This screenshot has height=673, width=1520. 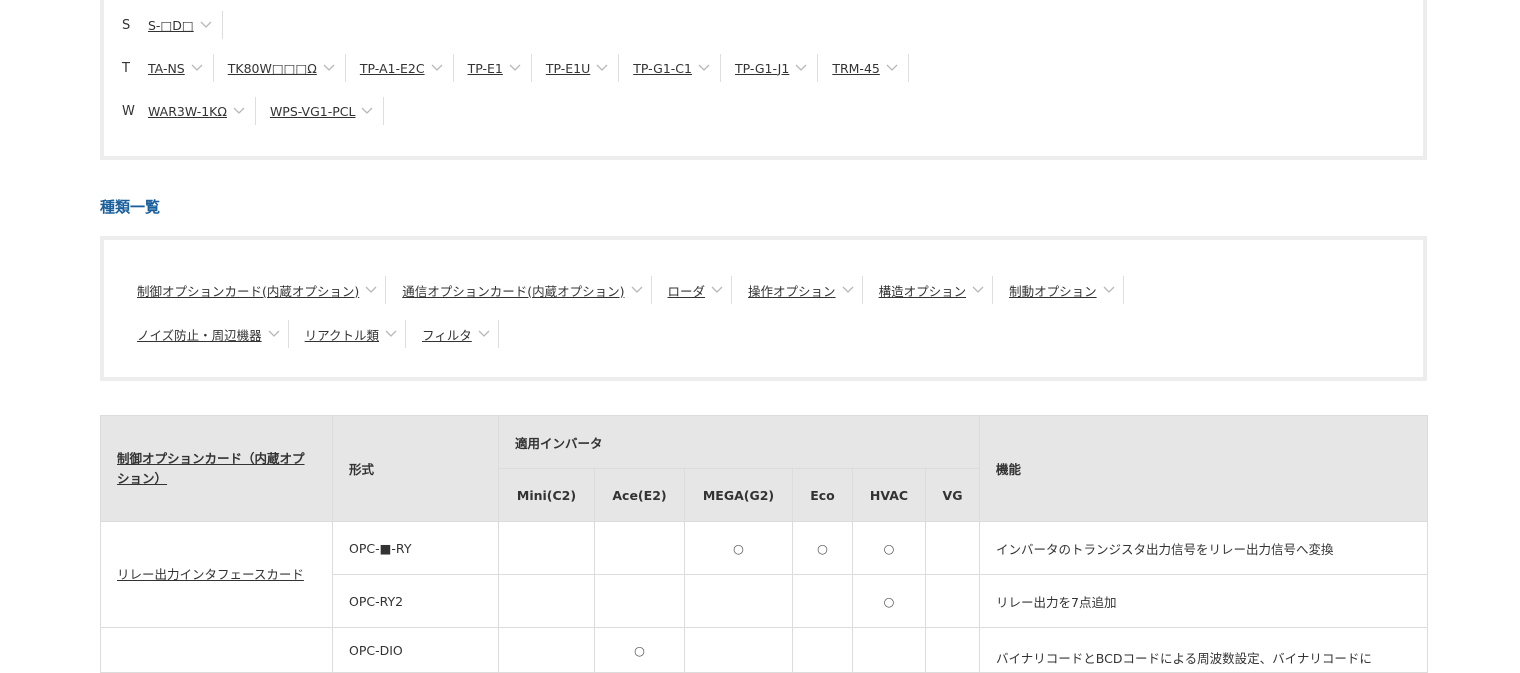 I want to click on type-item: フィルタ, so click(x=460, y=334).